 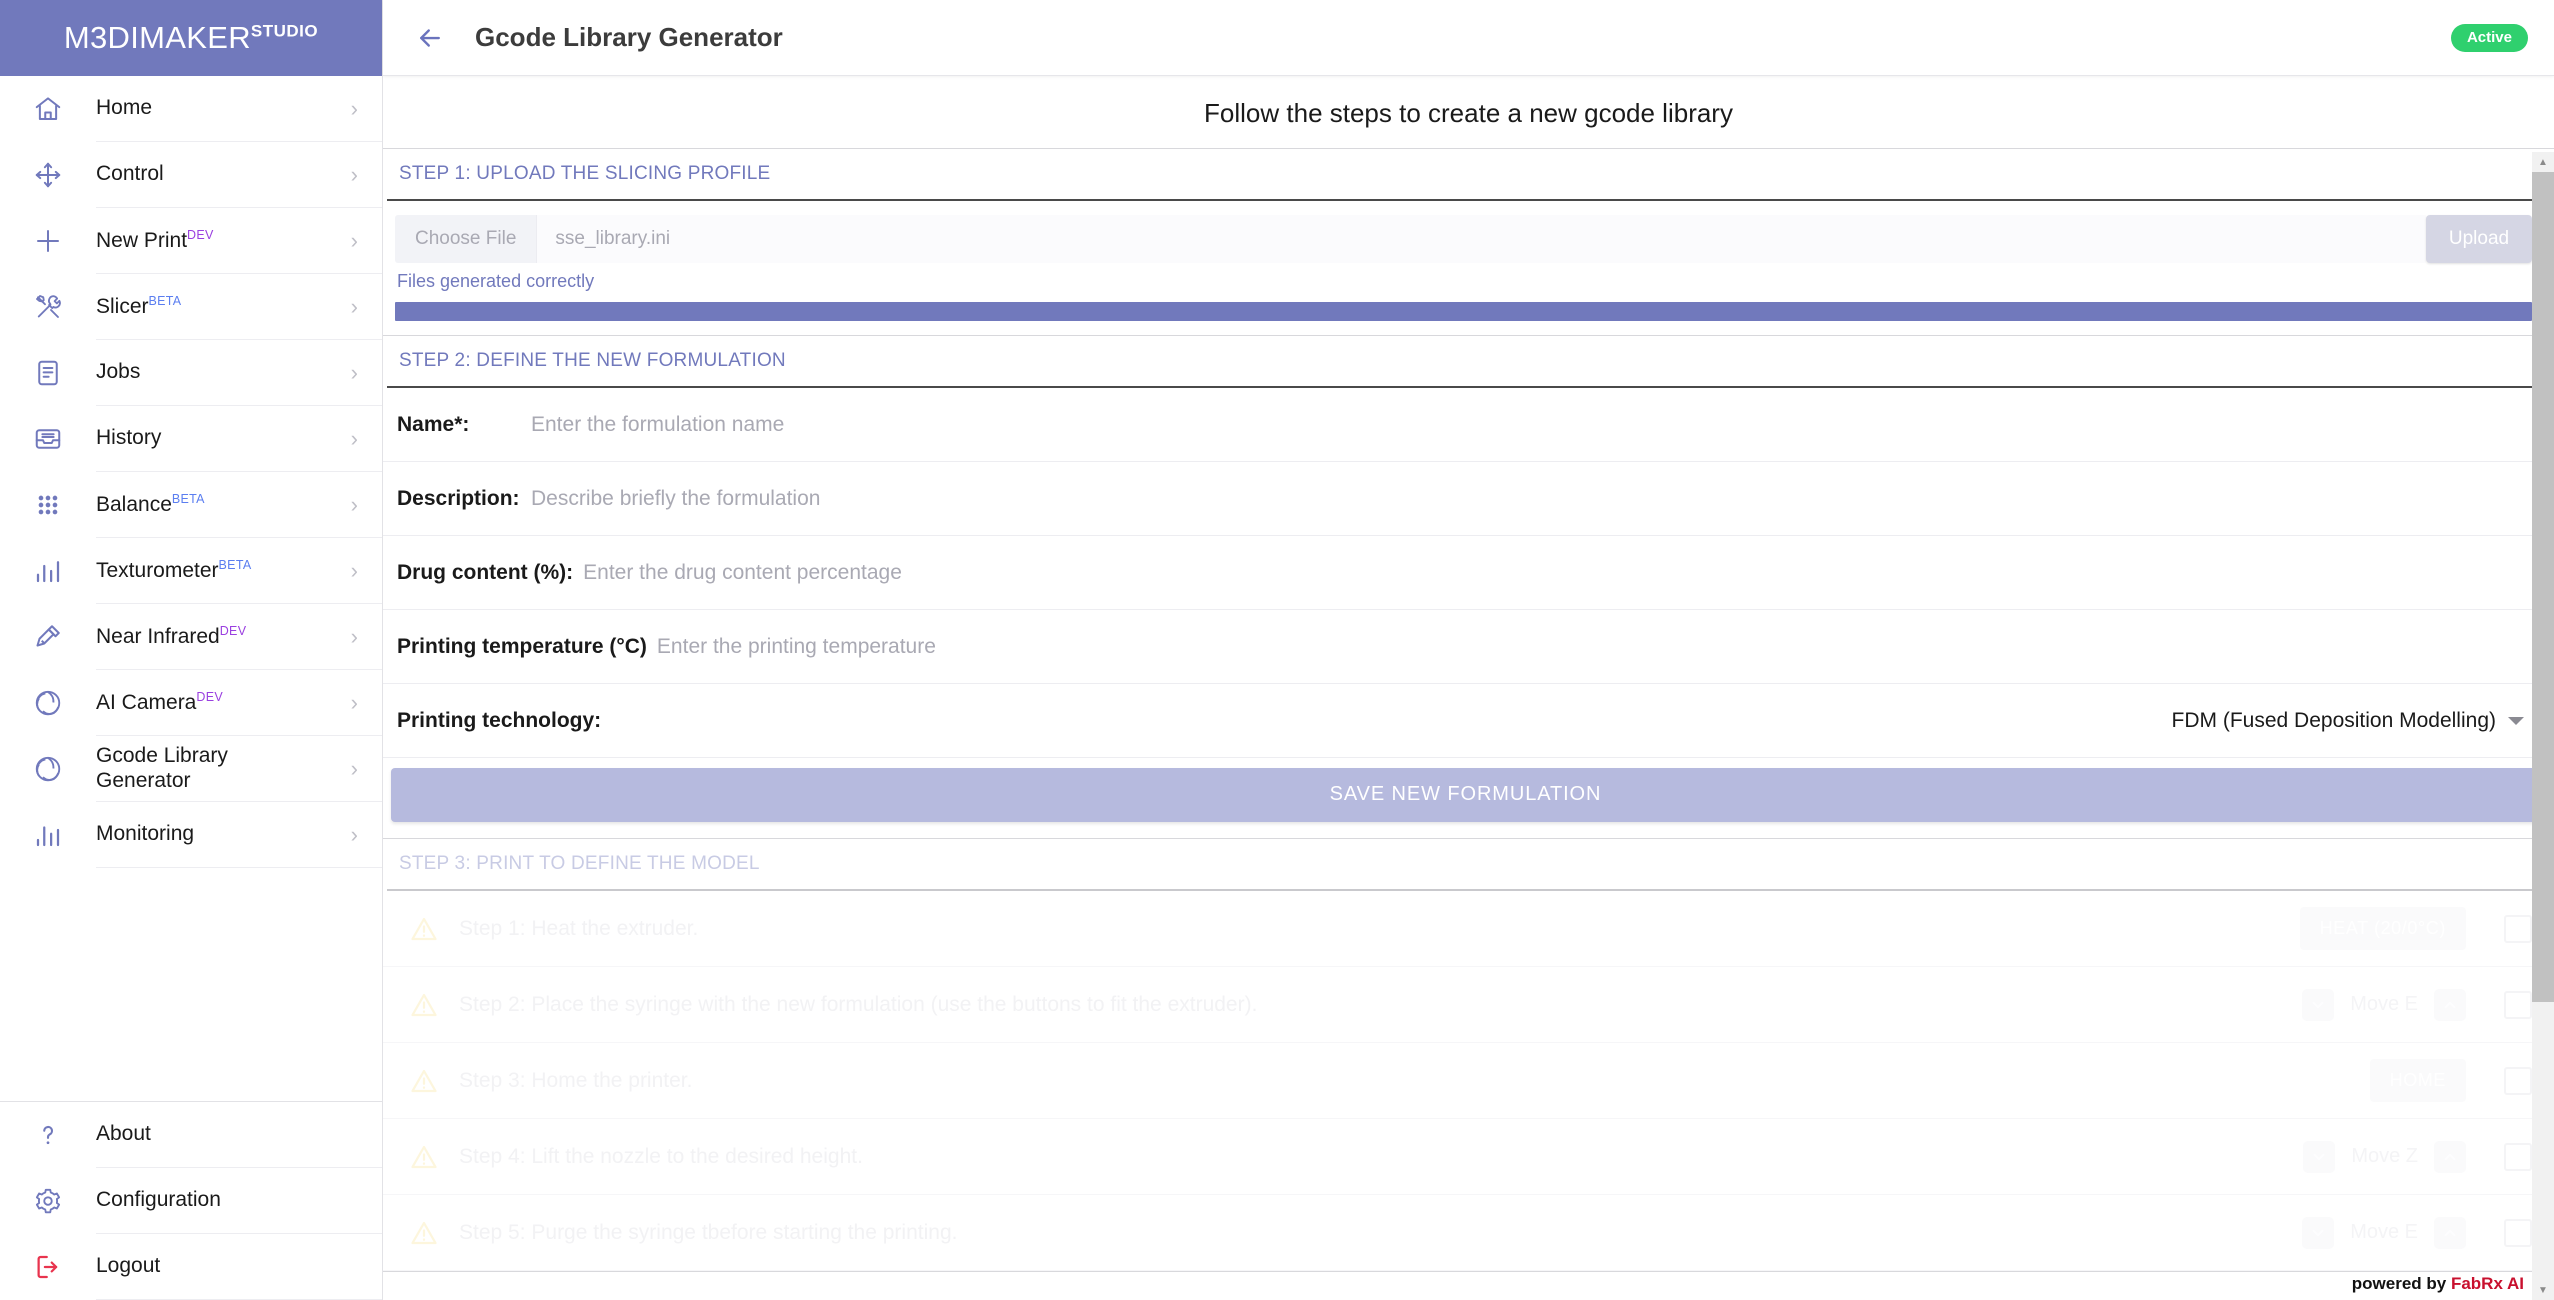 I want to click on grid-dots-icon, so click(x=48, y=505).